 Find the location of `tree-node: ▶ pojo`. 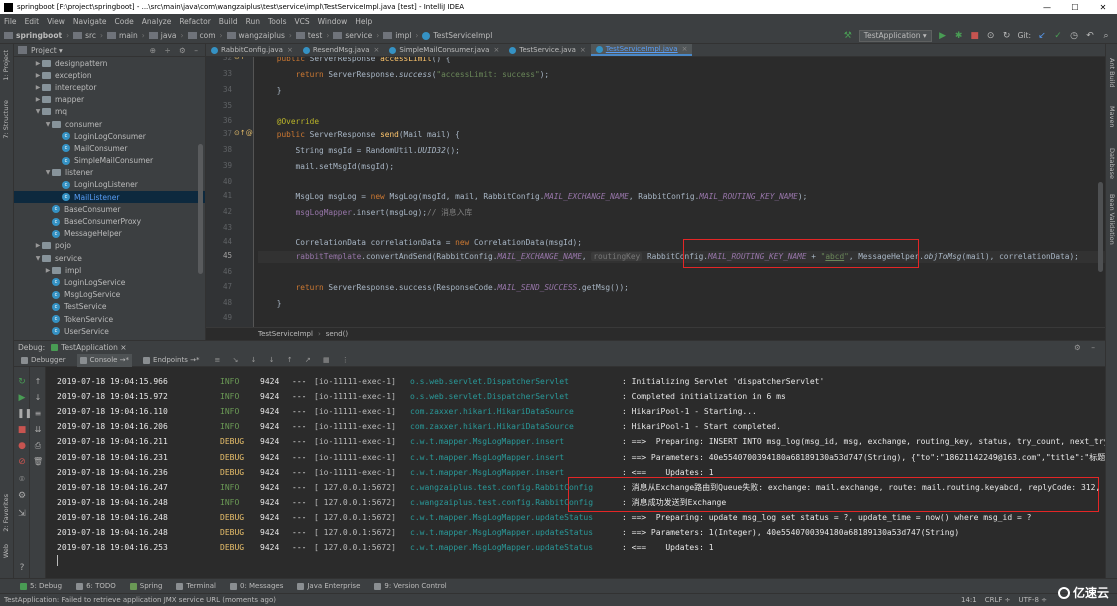

tree-node: ▶ pojo is located at coordinates (109, 246).